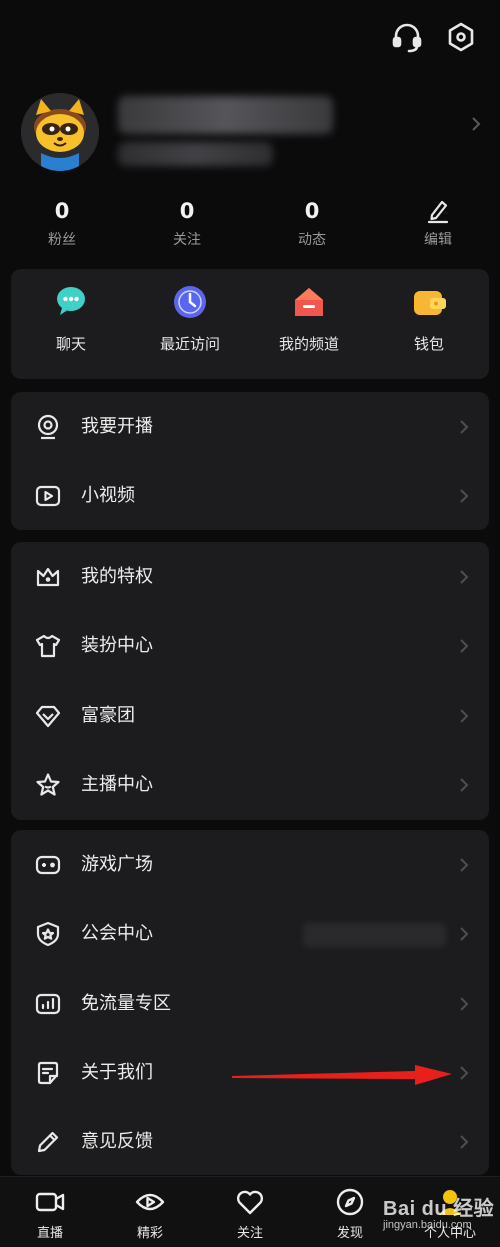  What do you see at coordinates (250, 934) in the screenshot?
I see `menu-item-guild-center: 公会中心` at bounding box center [250, 934].